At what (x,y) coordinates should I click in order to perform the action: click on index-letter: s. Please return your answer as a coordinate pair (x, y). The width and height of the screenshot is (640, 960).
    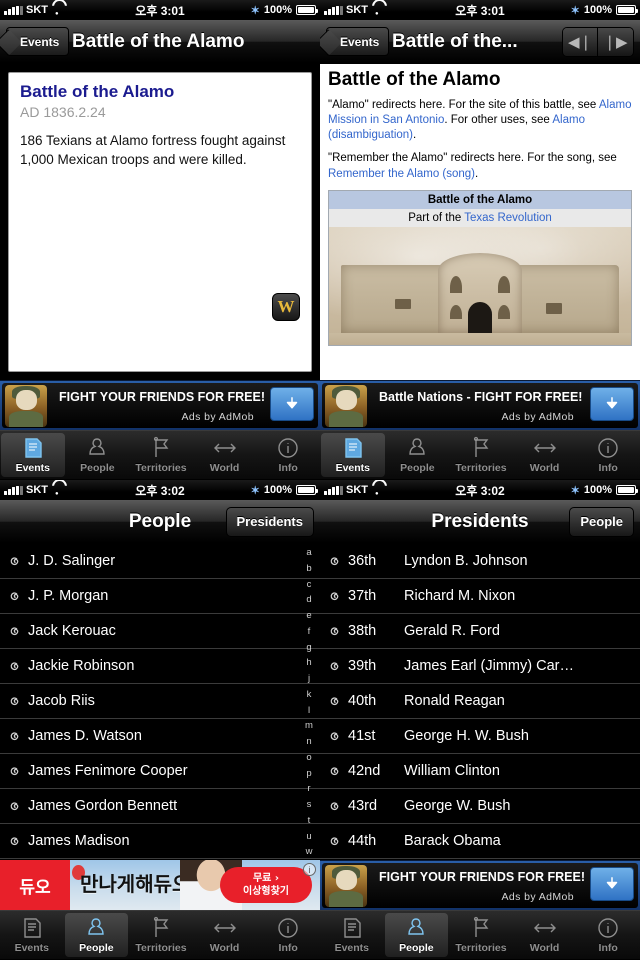
    Looking at the image, I should click on (309, 805).